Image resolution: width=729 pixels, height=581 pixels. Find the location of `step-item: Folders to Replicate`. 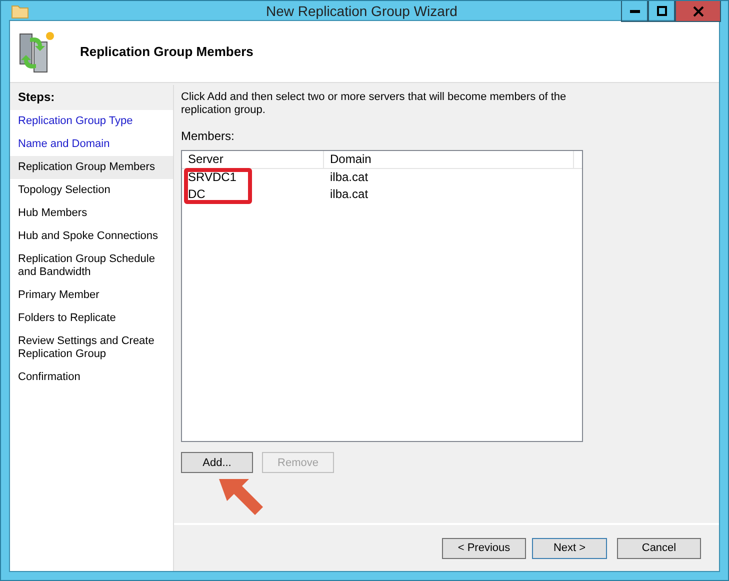

step-item: Folders to Replicate is located at coordinates (91, 318).